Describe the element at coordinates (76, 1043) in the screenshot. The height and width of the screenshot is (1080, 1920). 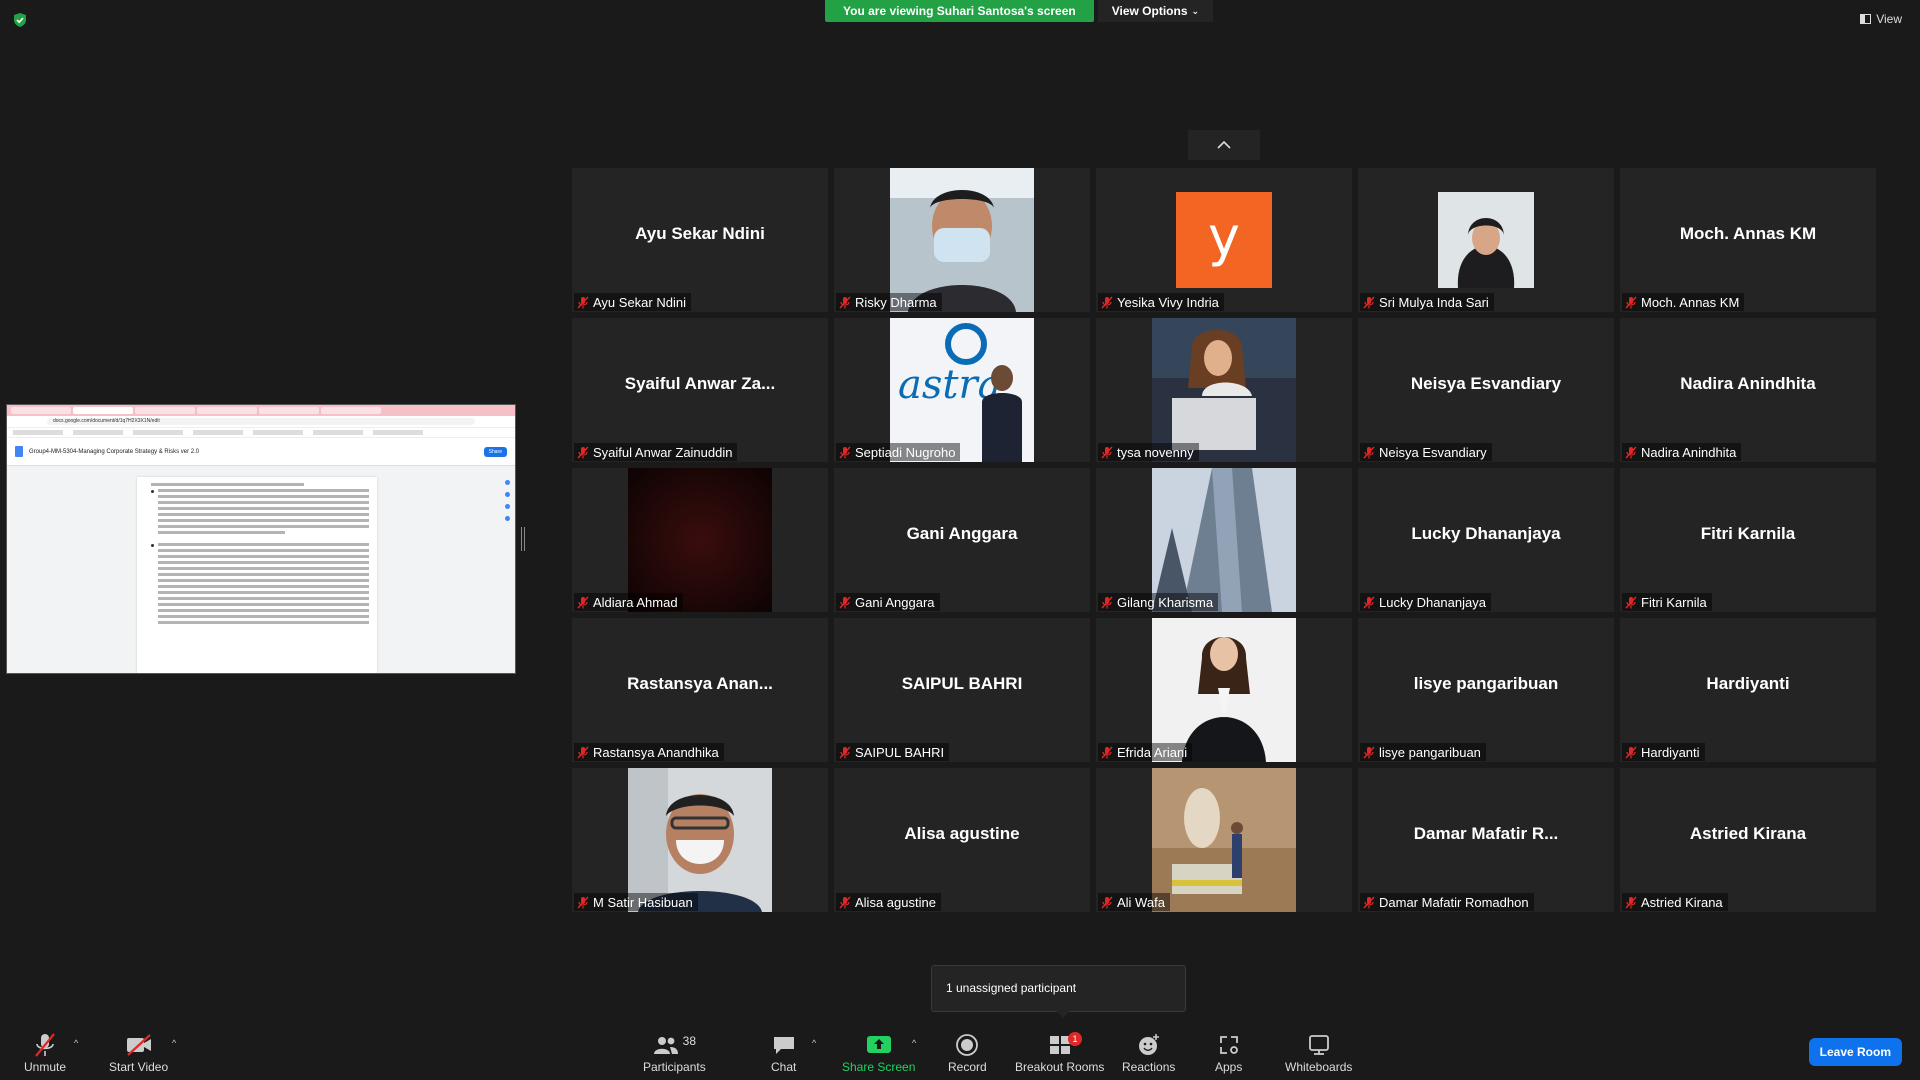
I see `audio-options-caret-icon: ^` at that location.